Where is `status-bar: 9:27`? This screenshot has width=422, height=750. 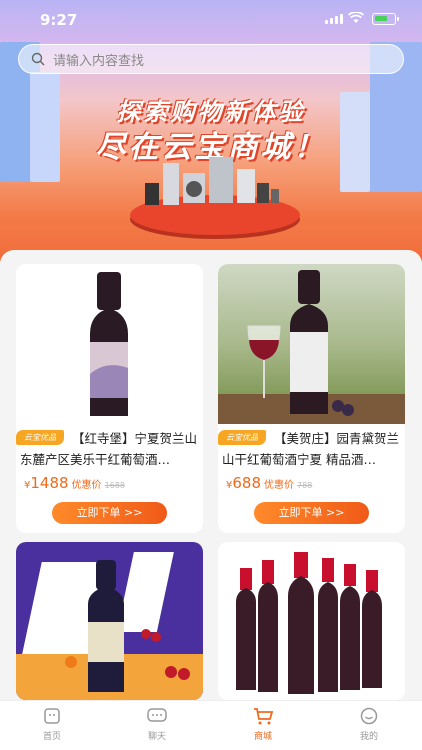 status-bar: 9:27 is located at coordinates (211, 20).